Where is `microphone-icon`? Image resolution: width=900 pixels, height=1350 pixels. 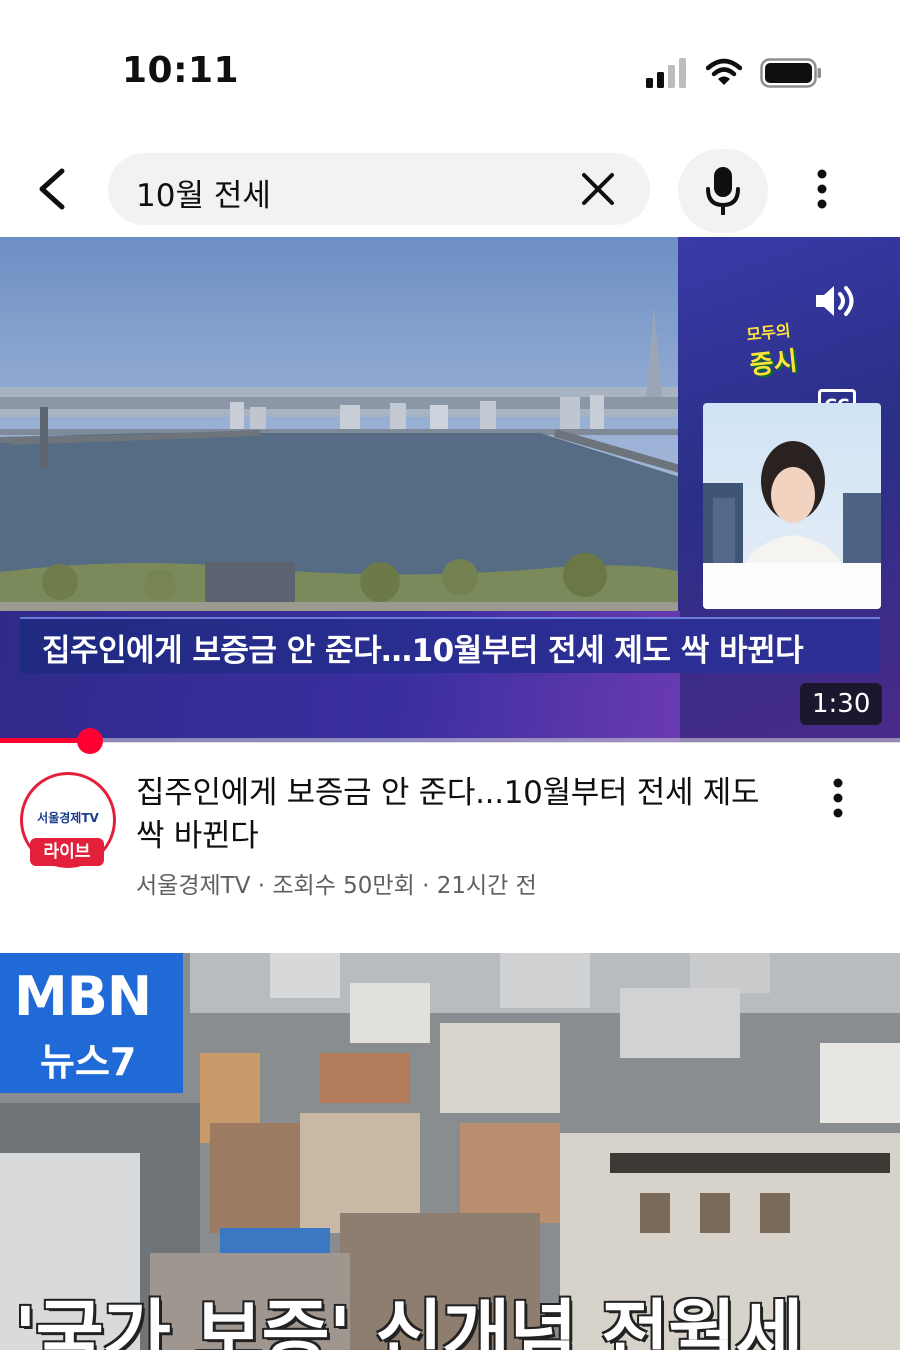
microphone-icon is located at coordinates (723, 191).